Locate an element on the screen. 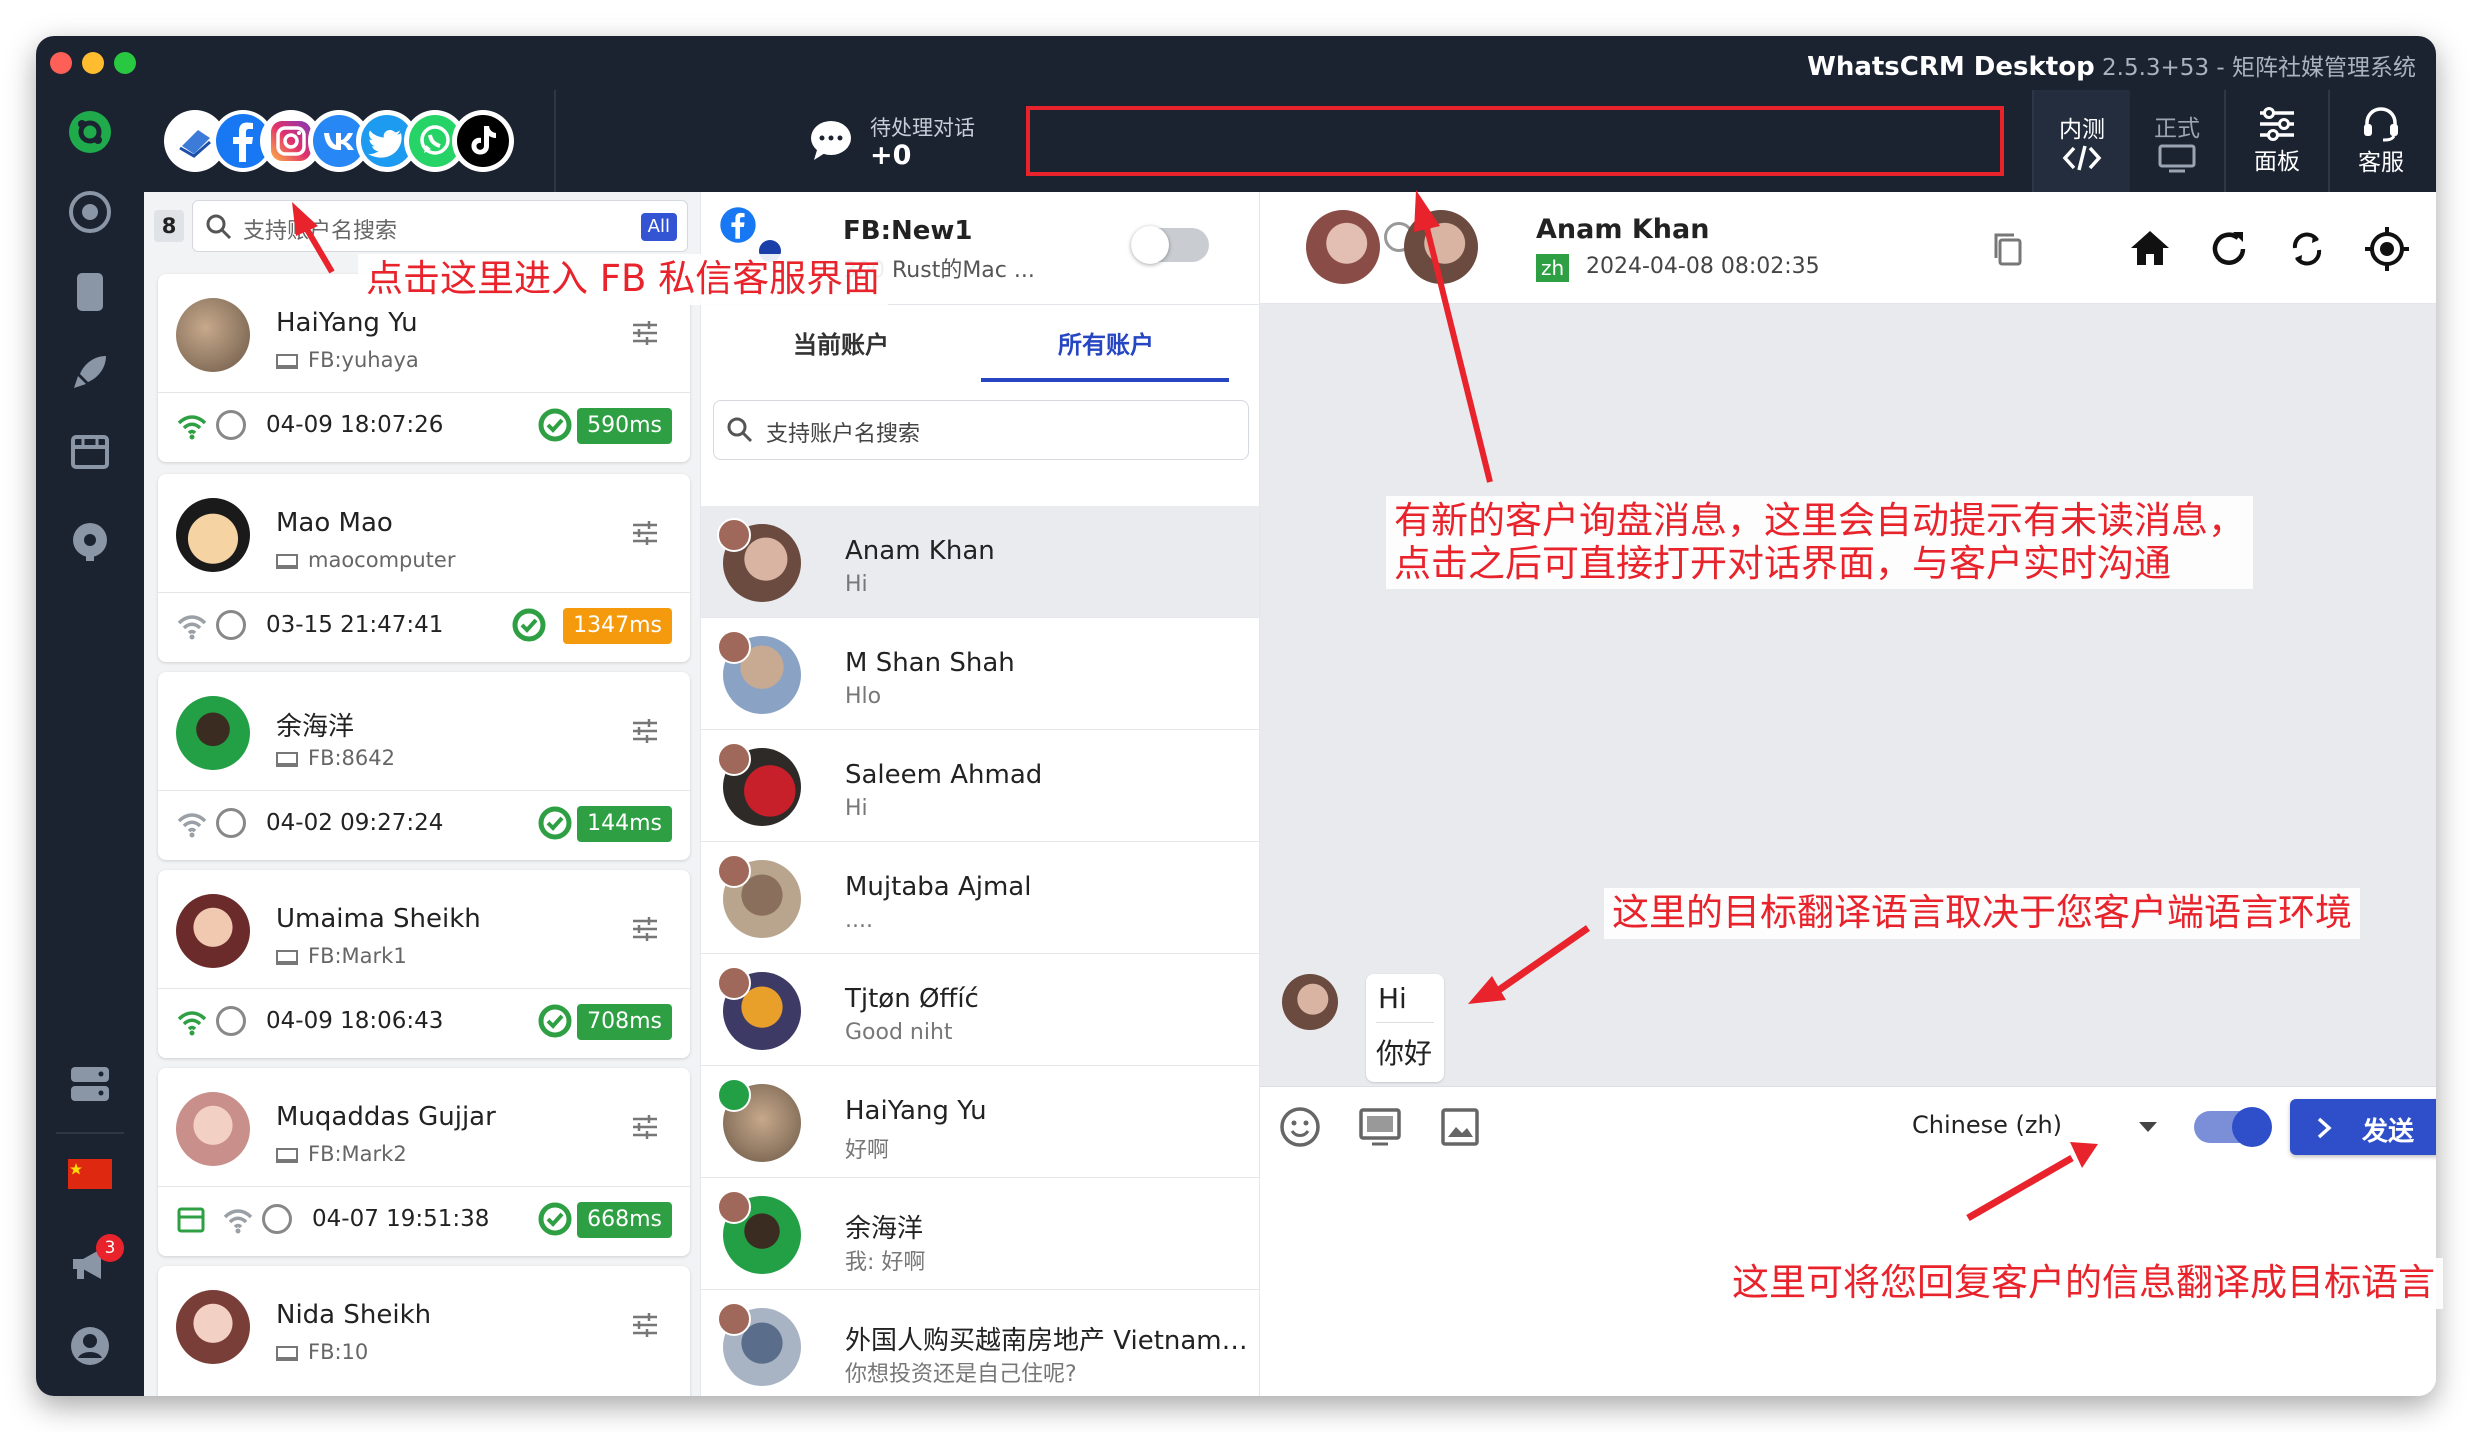 The image size is (2472, 1432). note-unread-line1: 有新的客户询盘消息，这里会自动提示有未读消息， is located at coordinates (1819, 520).